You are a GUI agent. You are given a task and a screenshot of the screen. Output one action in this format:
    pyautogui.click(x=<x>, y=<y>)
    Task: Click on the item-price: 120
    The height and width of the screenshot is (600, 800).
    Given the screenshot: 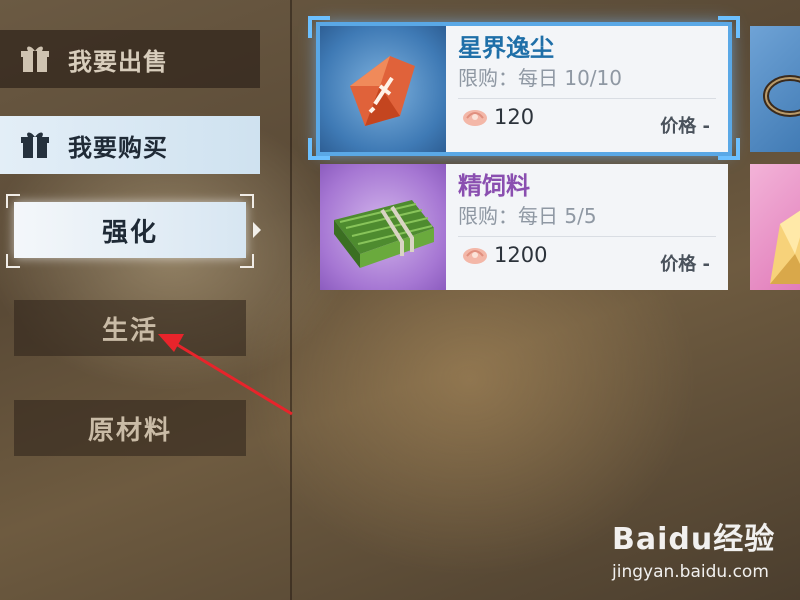 What is the action you would take?
    pyautogui.click(x=514, y=117)
    